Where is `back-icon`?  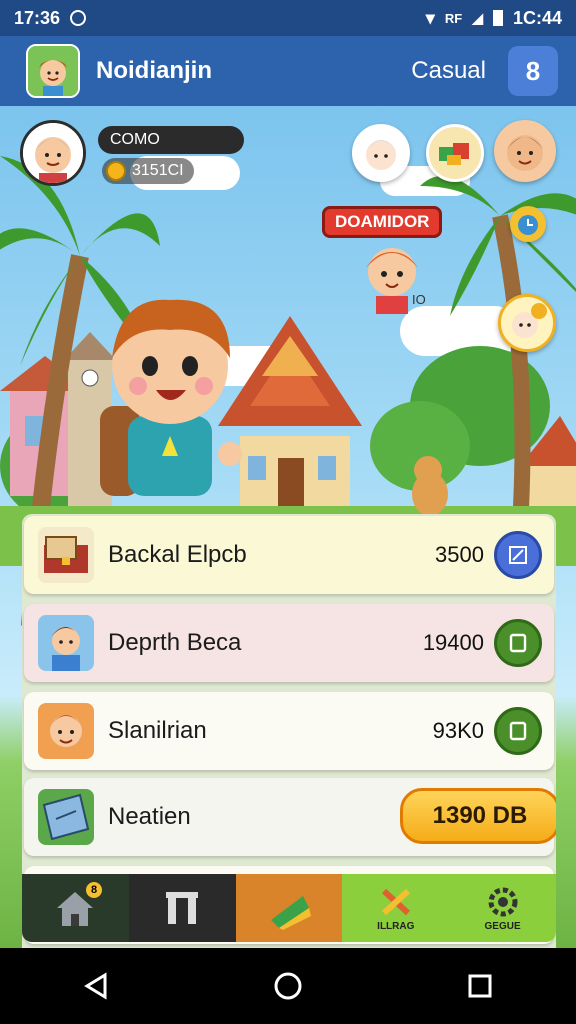
back-icon is located at coordinates (96, 986).